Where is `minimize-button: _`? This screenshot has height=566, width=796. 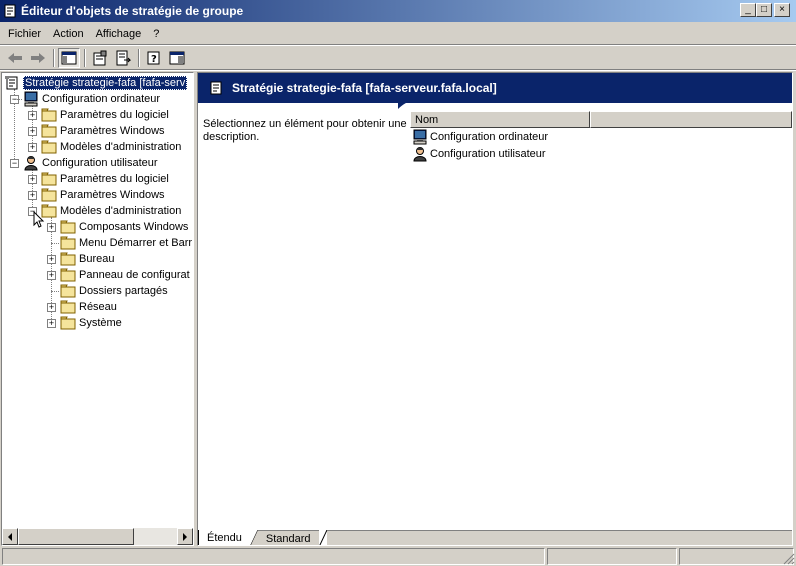 minimize-button: _ is located at coordinates (748, 10).